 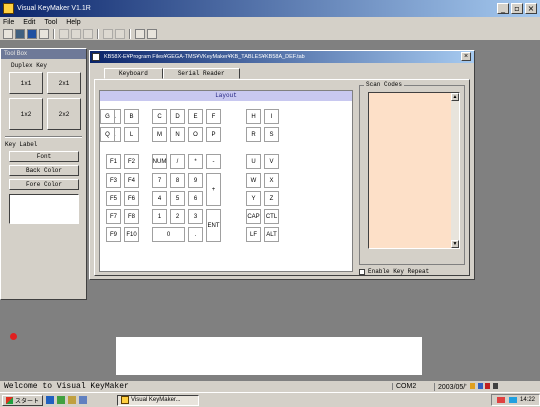 What do you see at coordinates (113, 161) in the screenshot?
I see `key-f1: F1` at bounding box center [113, 161].